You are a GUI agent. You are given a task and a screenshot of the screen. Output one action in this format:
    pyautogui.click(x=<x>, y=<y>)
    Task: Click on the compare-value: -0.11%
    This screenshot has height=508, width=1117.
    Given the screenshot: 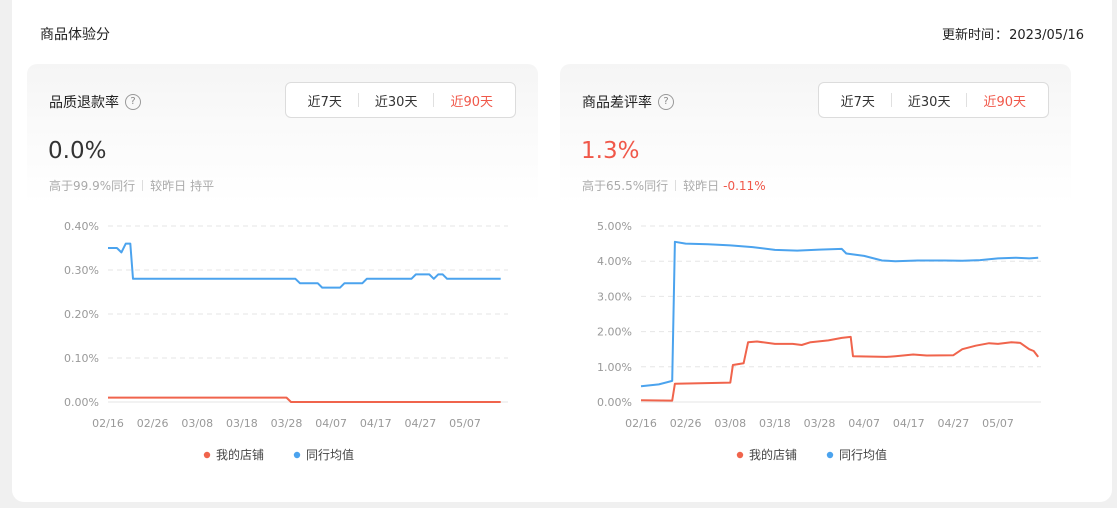 What is the action you would take?
    pyautogui.click(x=744, y=185)
    